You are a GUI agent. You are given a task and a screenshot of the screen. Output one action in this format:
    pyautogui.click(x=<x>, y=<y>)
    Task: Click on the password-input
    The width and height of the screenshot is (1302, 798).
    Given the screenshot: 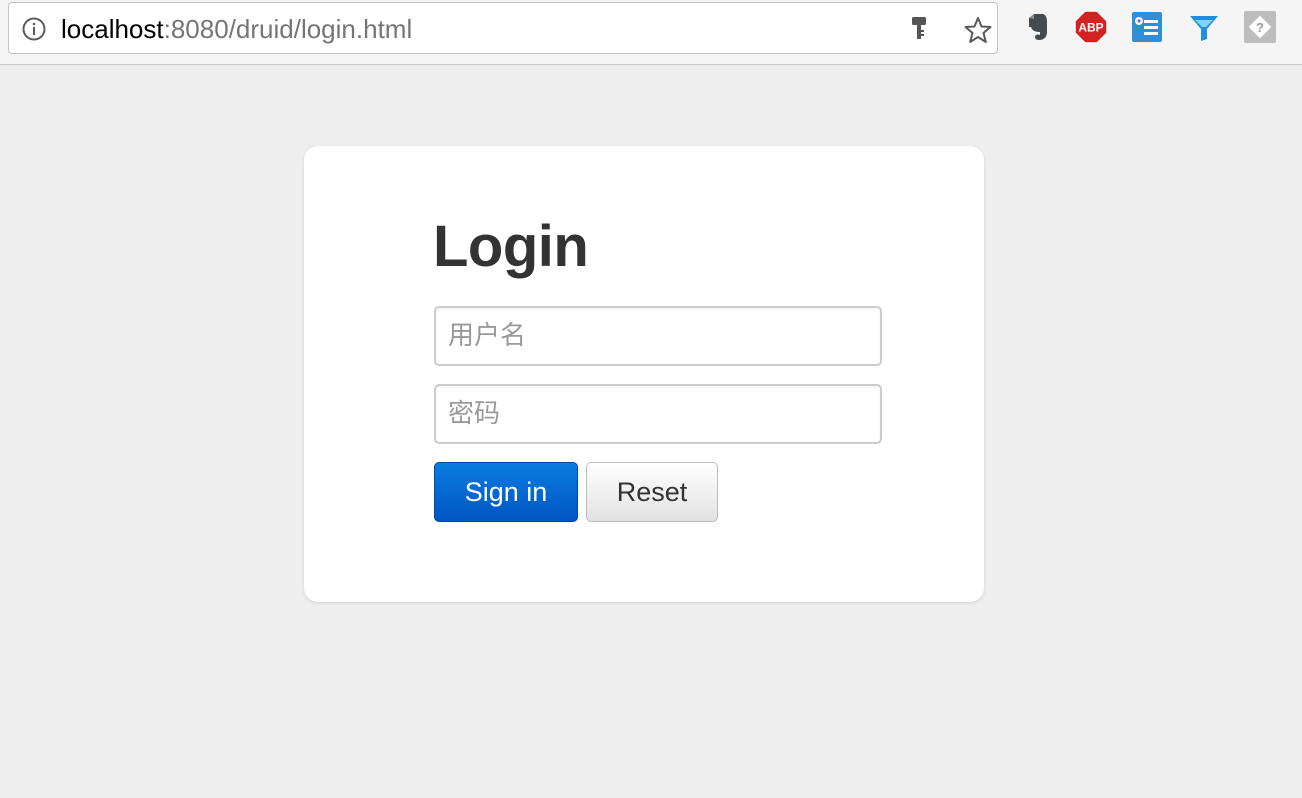 What is the action you would take?
    pyautogui.click(x=658, y=414)
    